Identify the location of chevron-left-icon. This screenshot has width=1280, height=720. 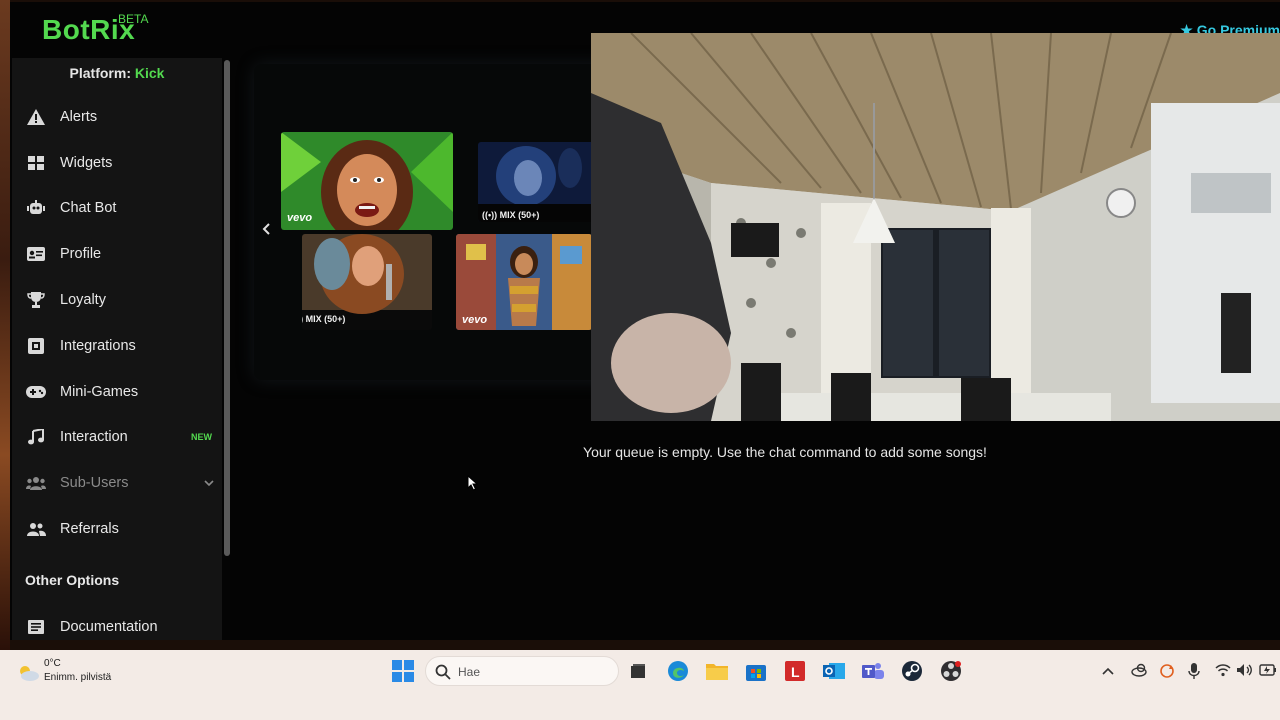
(268, 231).